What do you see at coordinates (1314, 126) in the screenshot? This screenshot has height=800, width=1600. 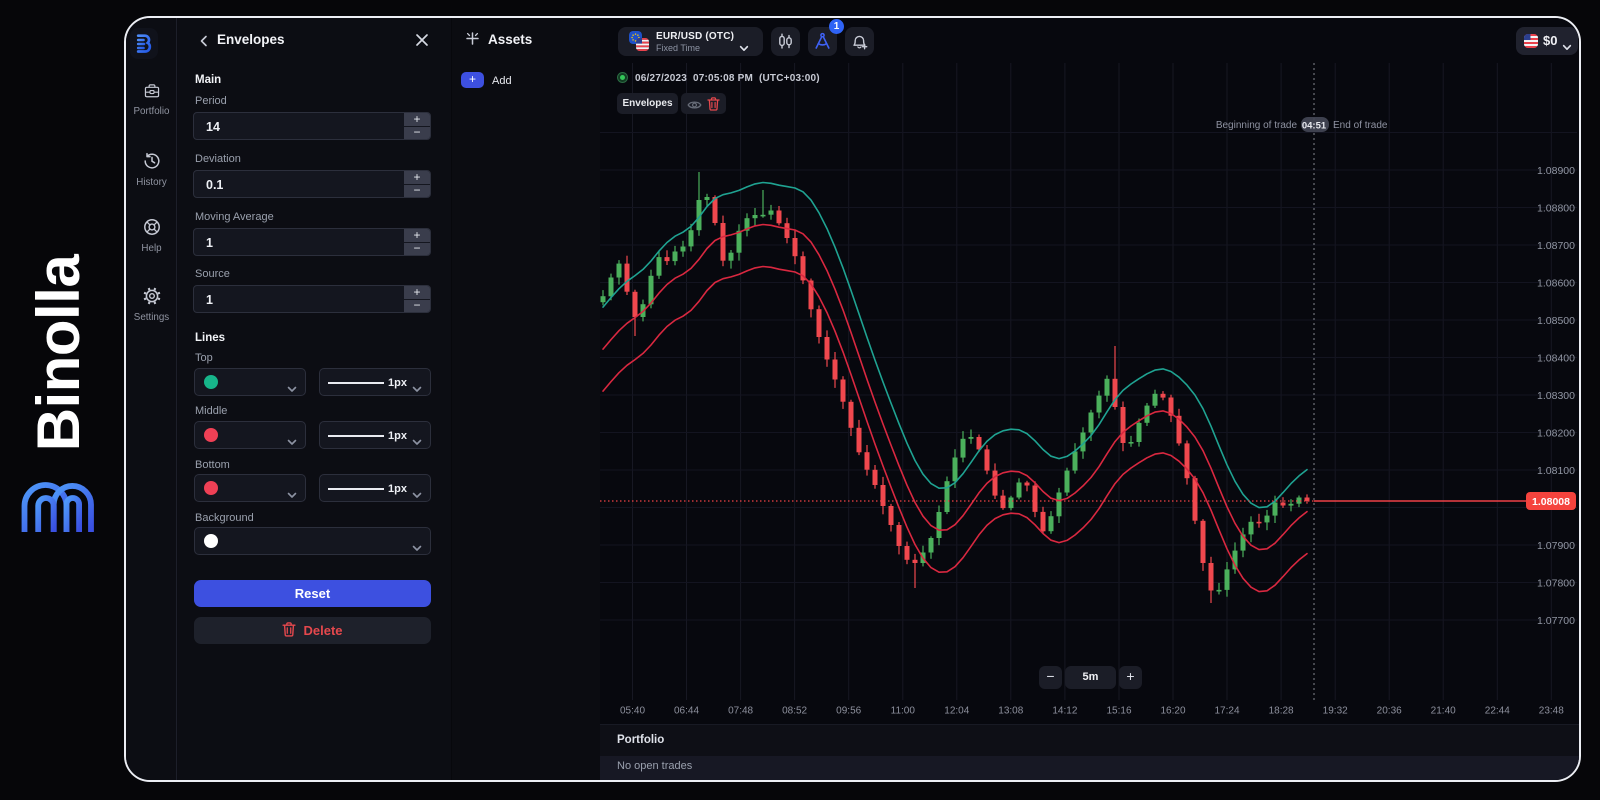 I see `svg-text: 04:51` at bounding box center [1314, 126].